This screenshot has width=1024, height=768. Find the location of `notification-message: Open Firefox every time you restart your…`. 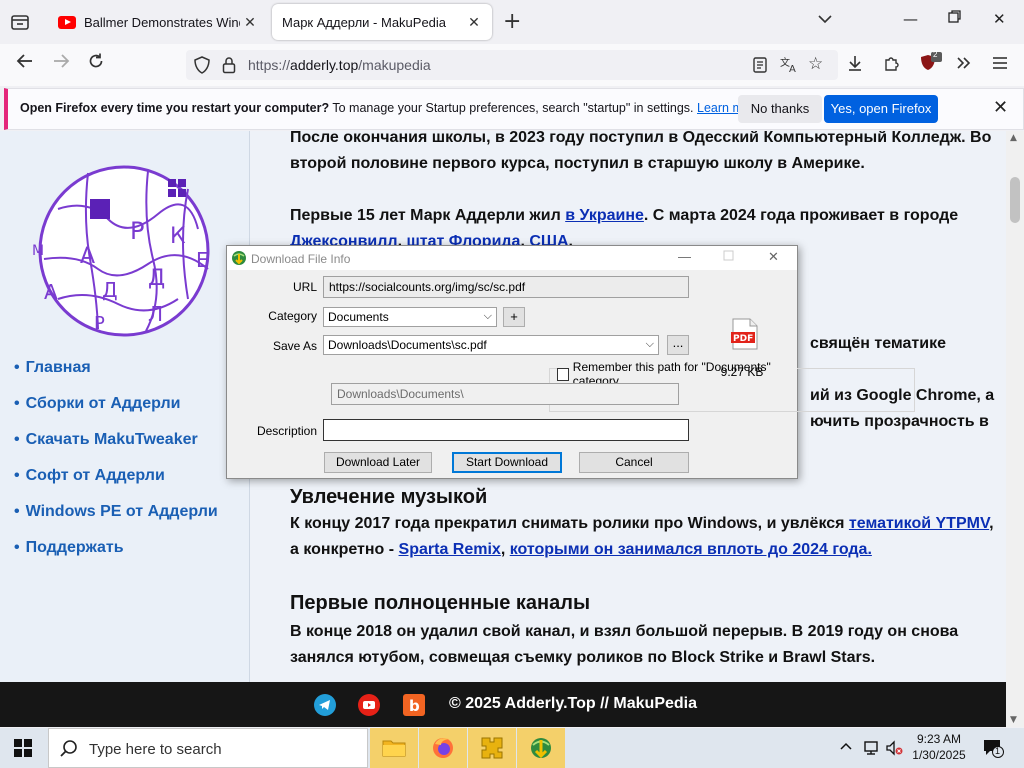

notification-message: Open Firefox every time you restart your… is located at coordinates (390, 108).